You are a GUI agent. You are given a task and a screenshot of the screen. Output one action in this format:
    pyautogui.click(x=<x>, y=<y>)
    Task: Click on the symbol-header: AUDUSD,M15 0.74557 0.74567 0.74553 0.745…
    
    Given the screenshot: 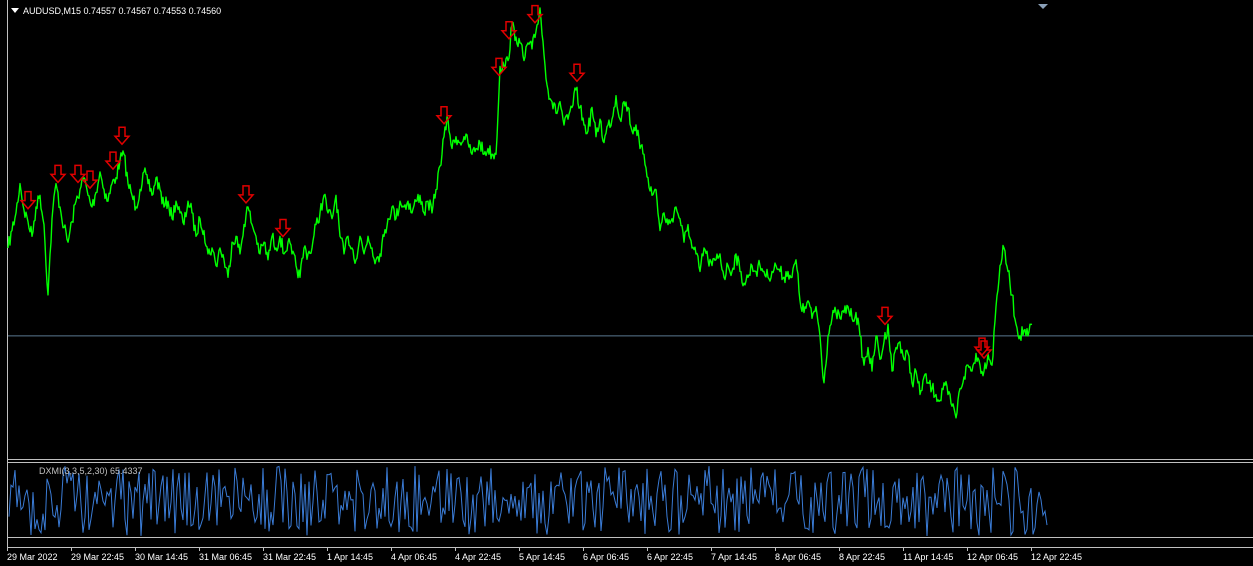 What is the action you would take?
    pyautogui.click(x=116, y=11)
    